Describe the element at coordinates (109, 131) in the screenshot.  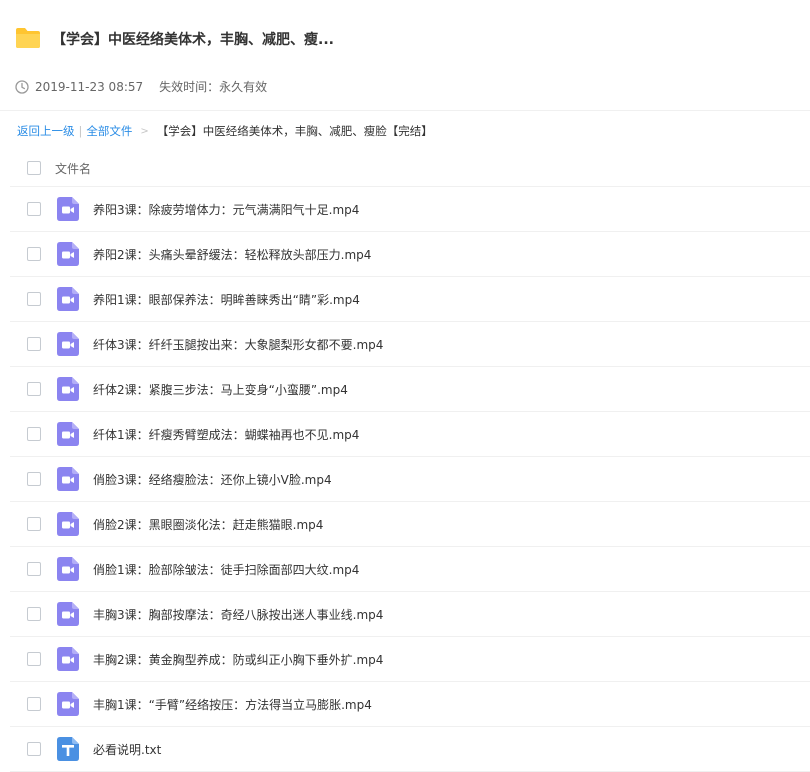
I see `all-files-link: 全部文件` at that location.